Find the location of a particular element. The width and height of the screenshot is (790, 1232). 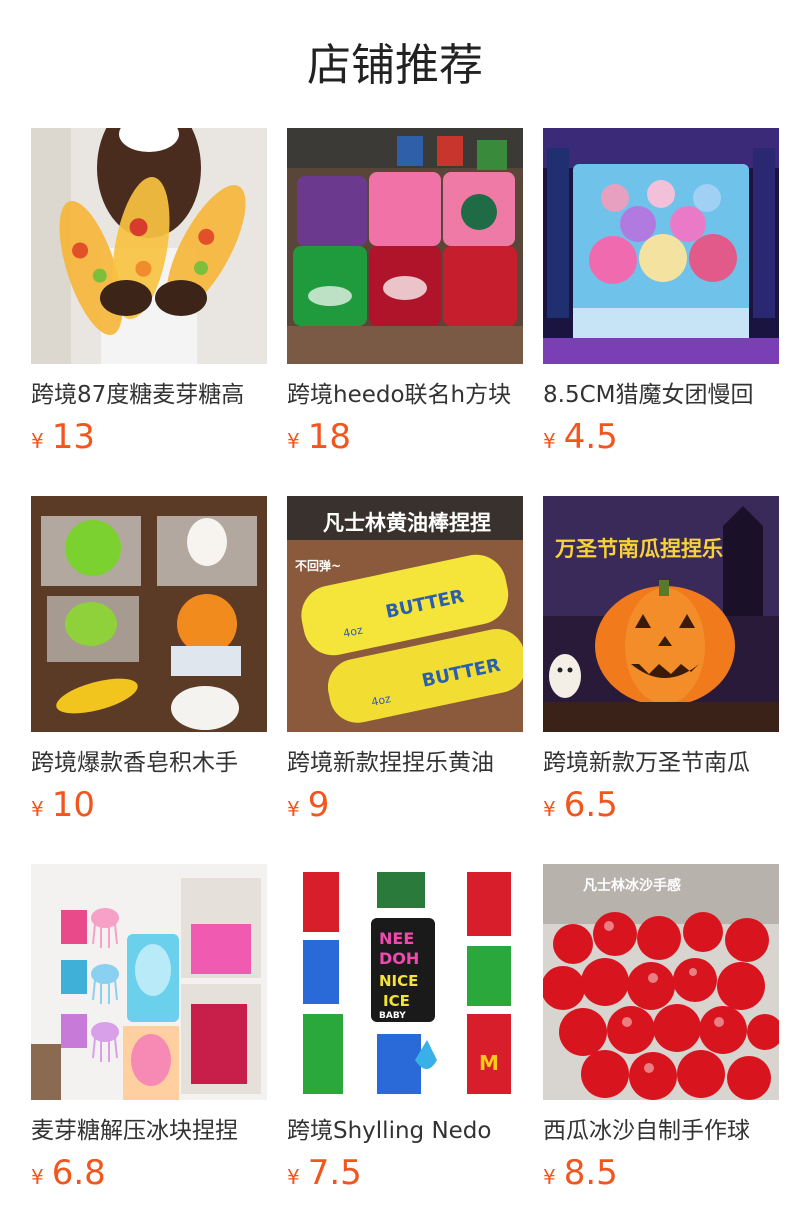

price-amount: 8.5 is located at coordinates (590, 1173).